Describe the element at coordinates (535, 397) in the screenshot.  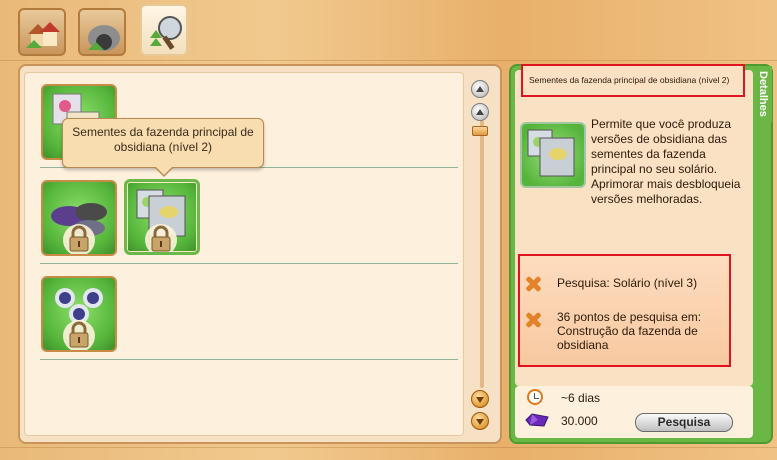
I see `clock-icon` at that location.